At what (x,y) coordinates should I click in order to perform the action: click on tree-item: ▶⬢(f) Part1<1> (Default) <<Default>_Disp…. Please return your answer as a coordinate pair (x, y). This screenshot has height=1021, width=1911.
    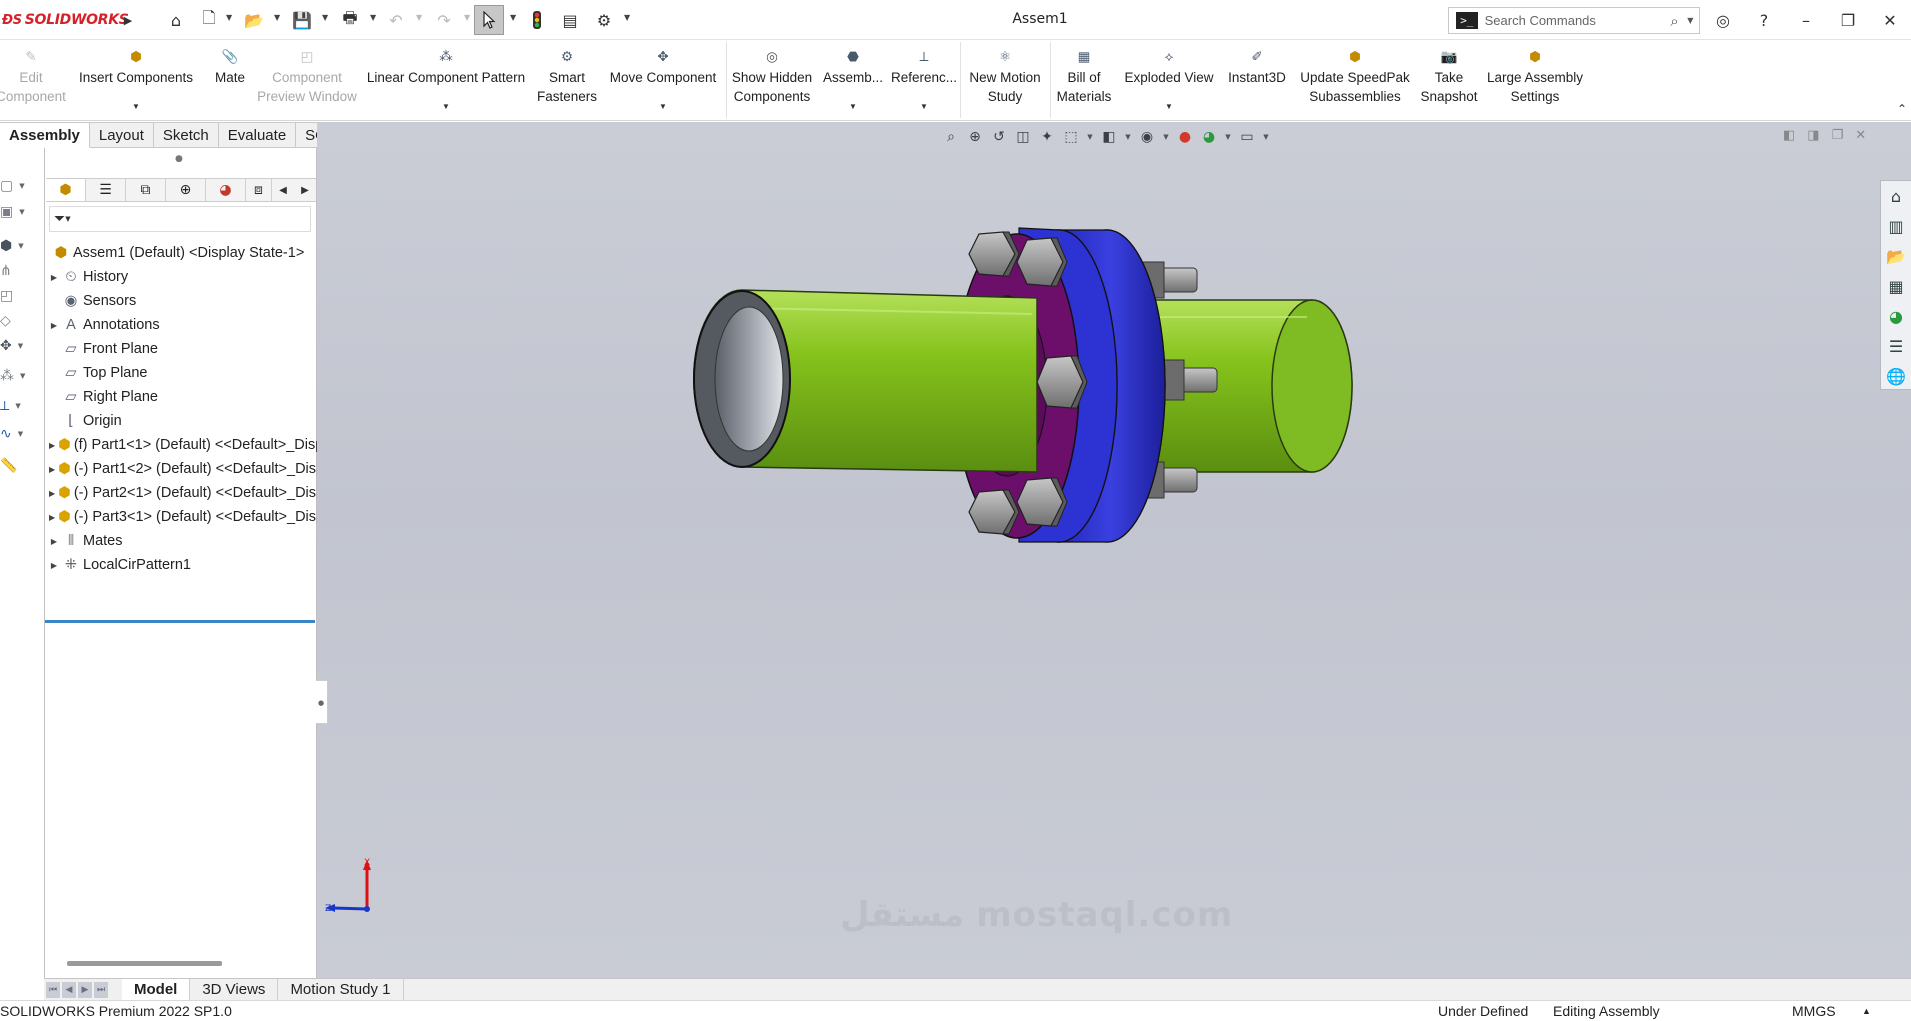
    Looking at the image, I should click on (181, 445).